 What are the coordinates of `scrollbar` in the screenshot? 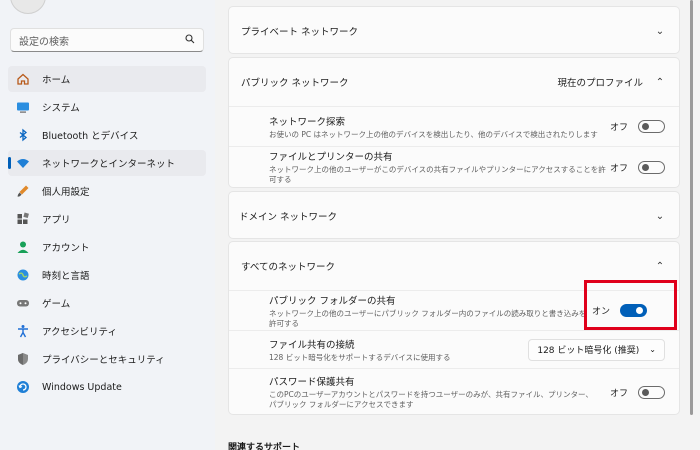 It's located at (691, 207).